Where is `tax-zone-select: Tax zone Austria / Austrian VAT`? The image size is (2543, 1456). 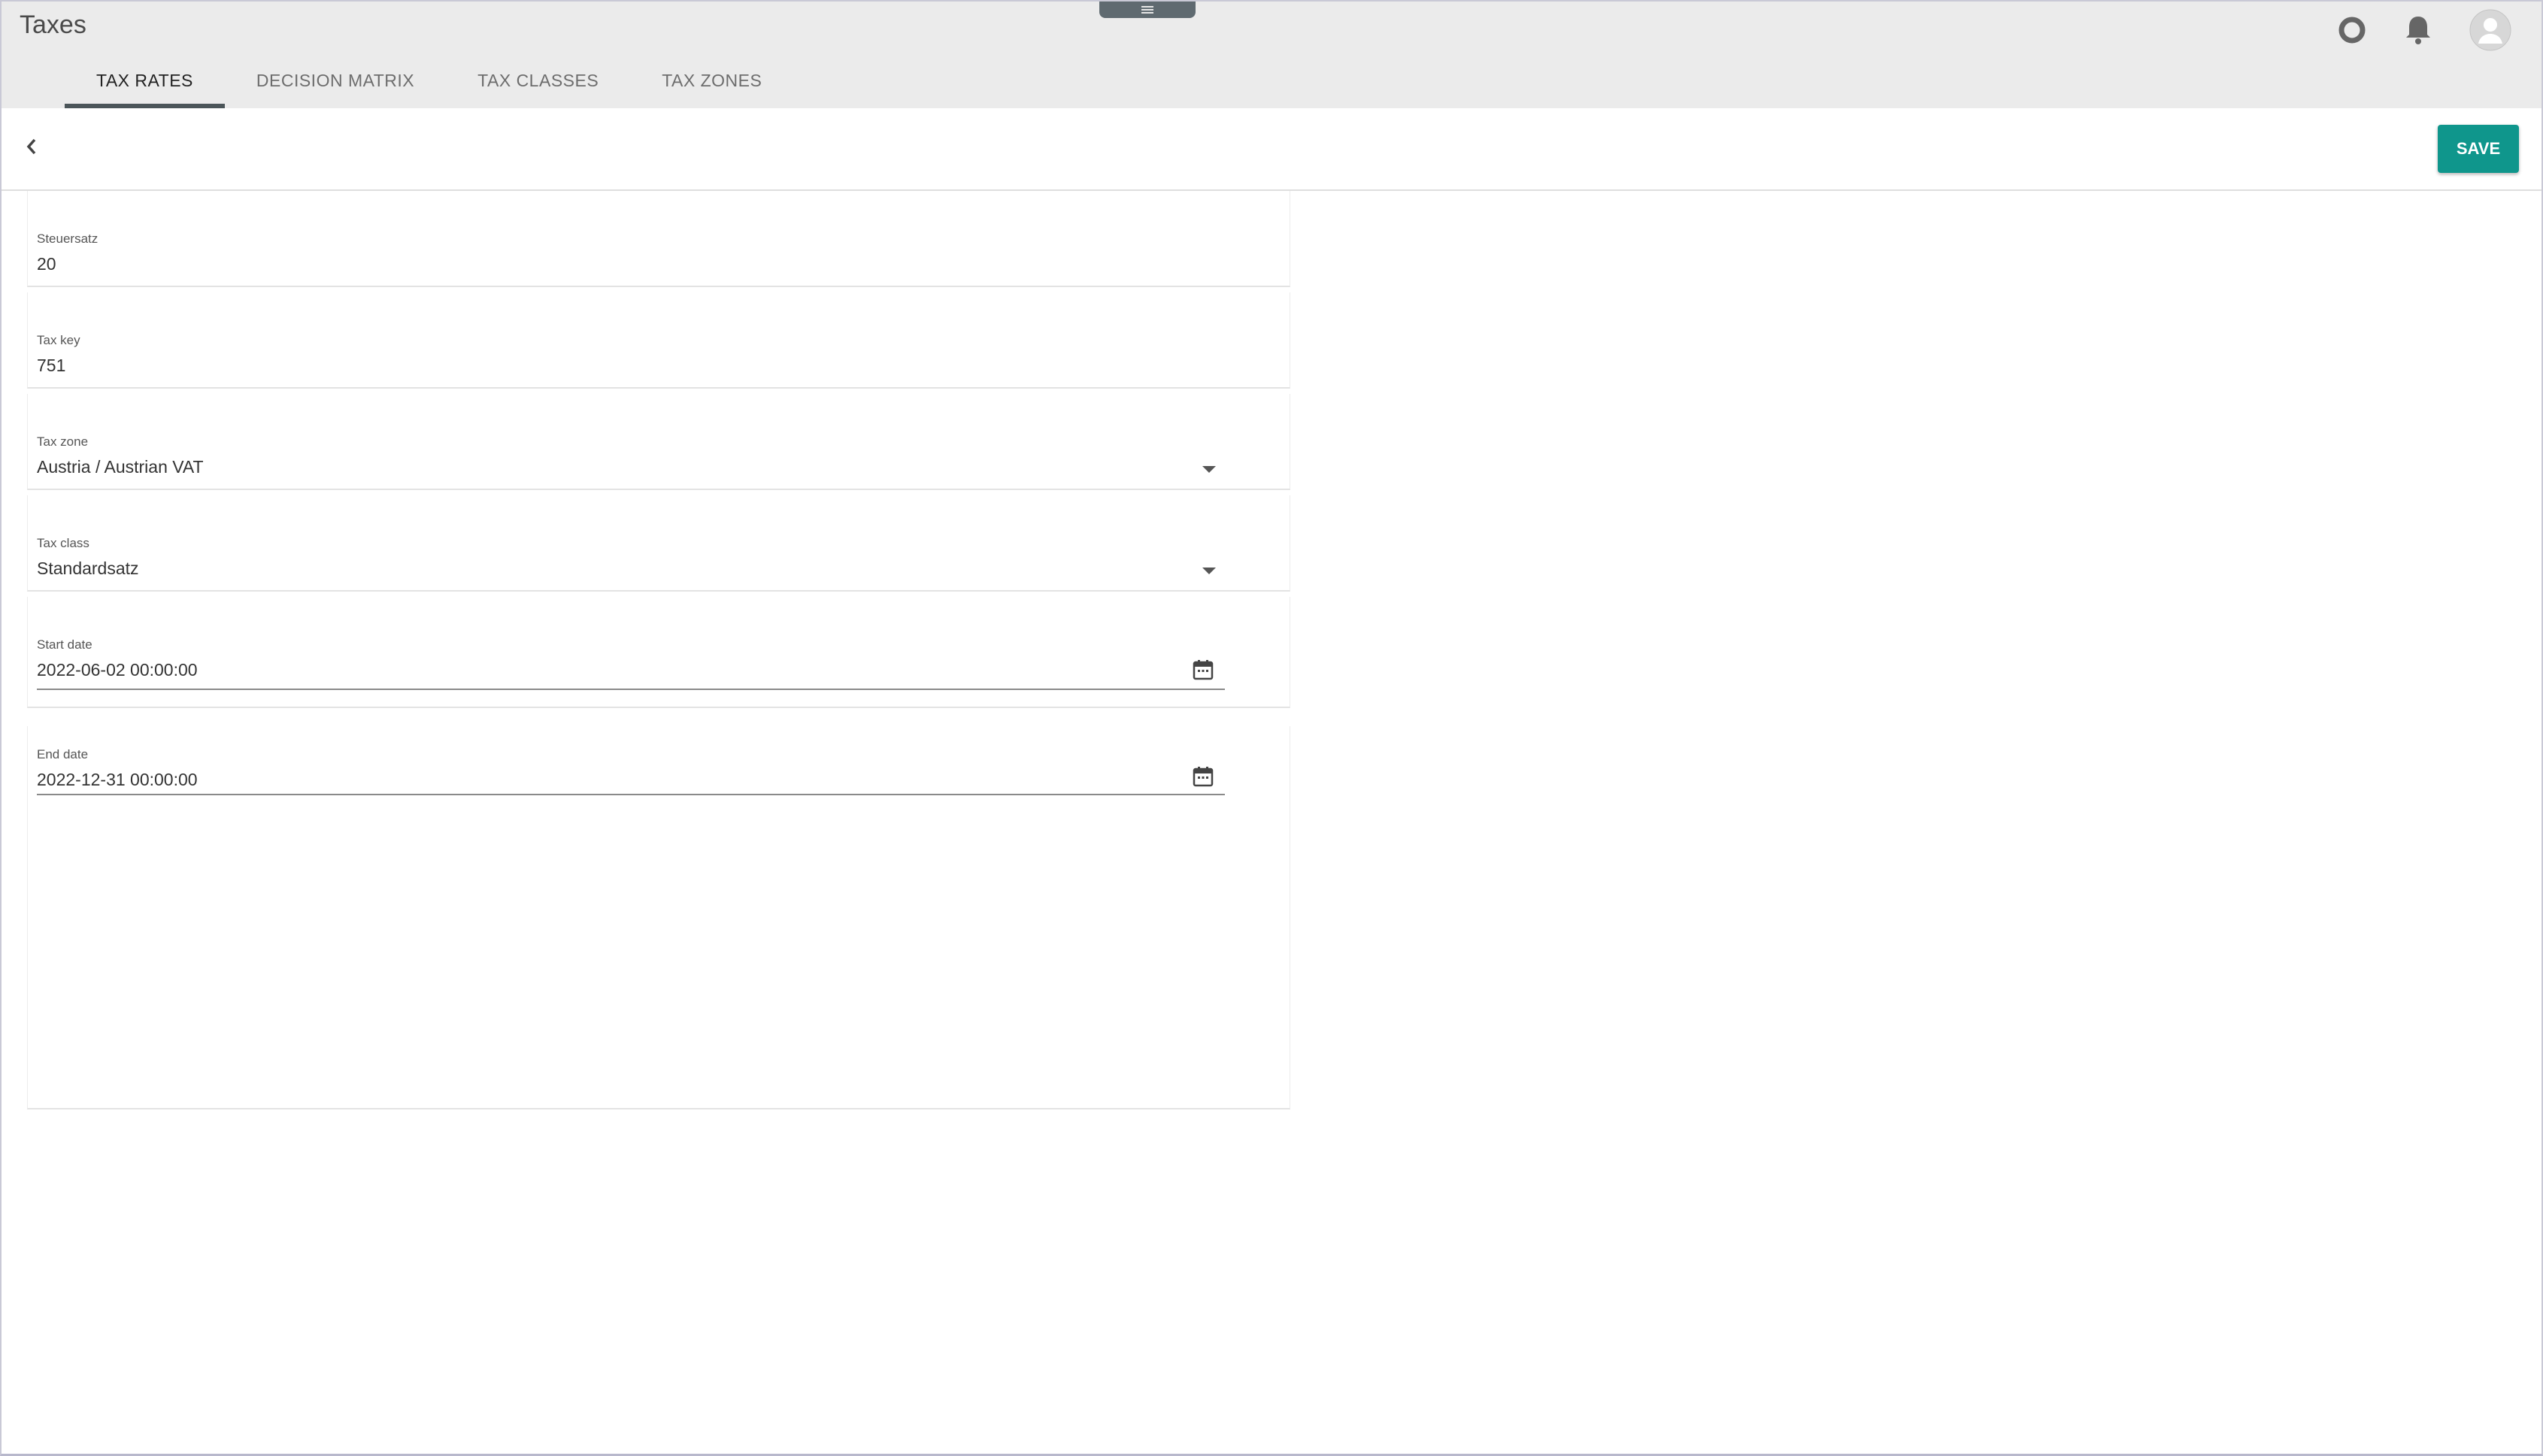
tax-zone-select: Tax zone Austria / Austrian VAT is located at coordinates (658, 442).